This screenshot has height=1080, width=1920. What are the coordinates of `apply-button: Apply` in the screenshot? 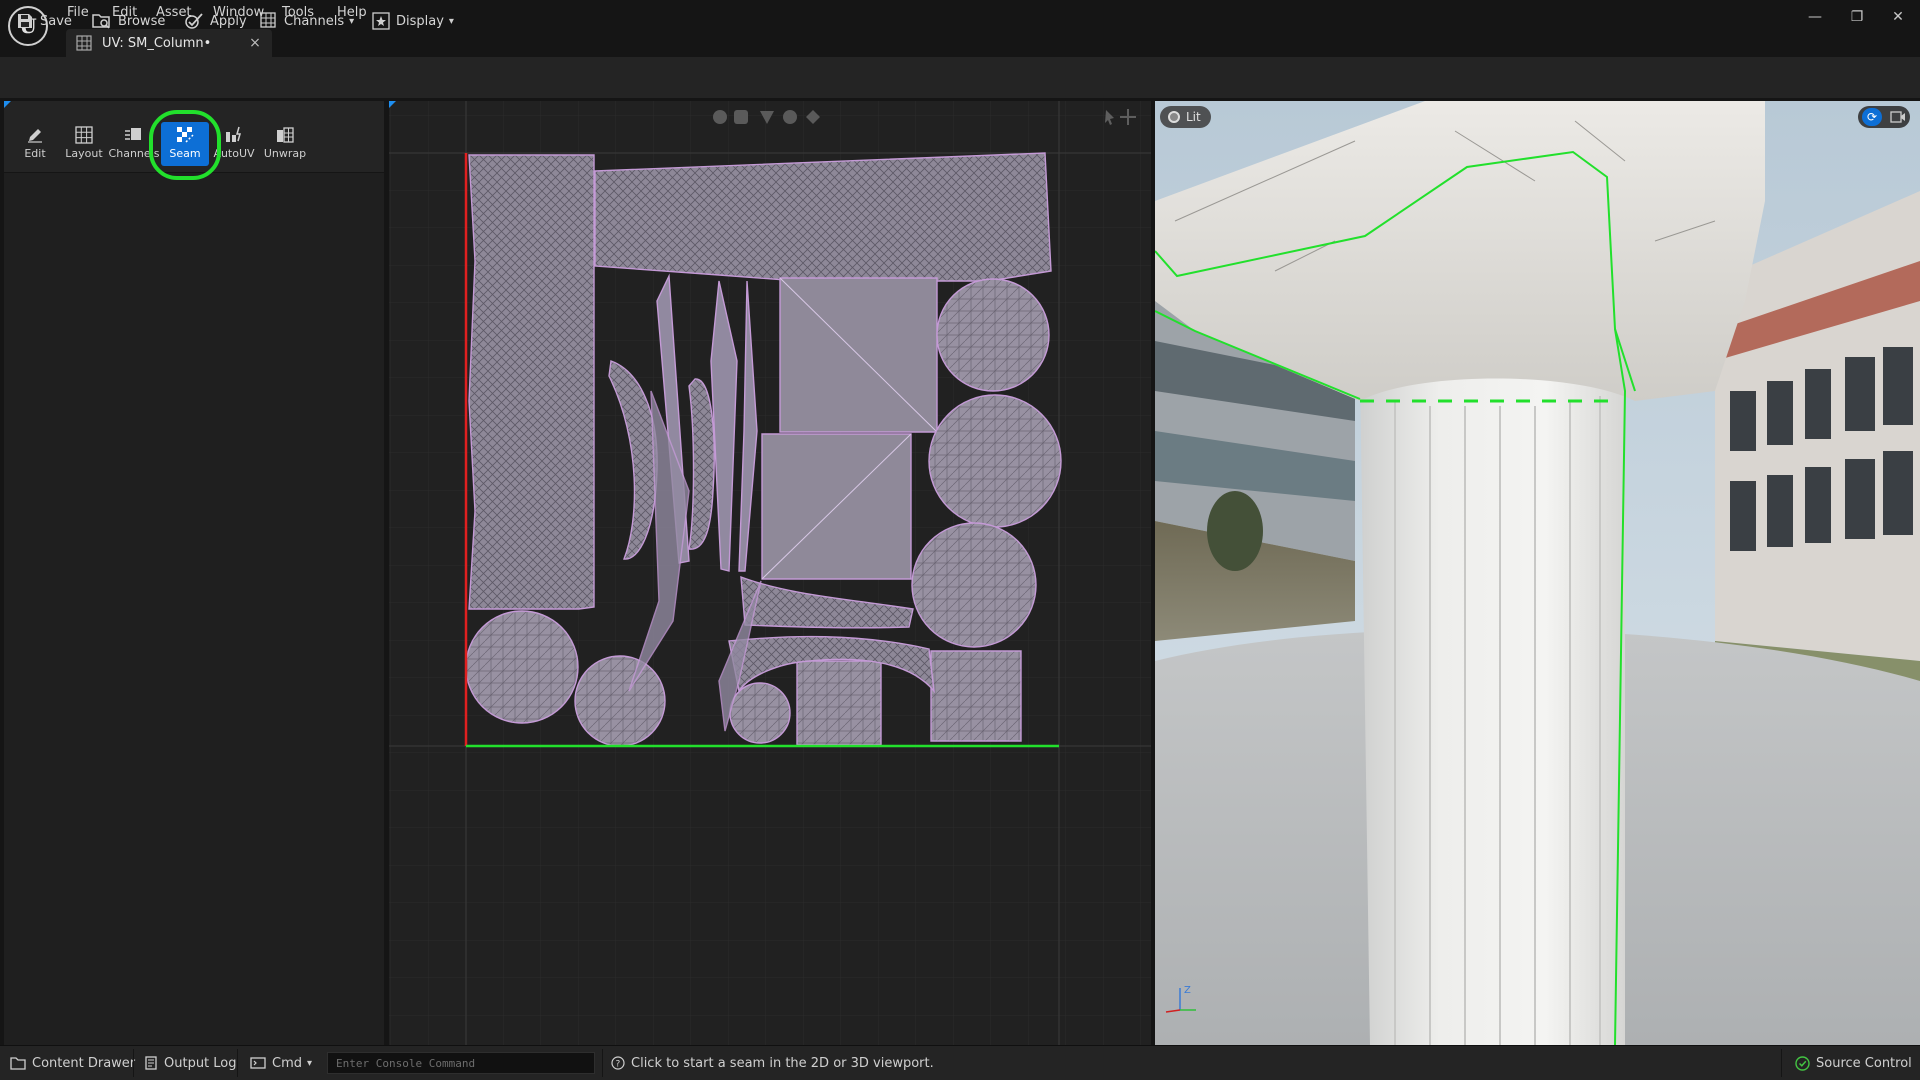 It's located at (215, 21).